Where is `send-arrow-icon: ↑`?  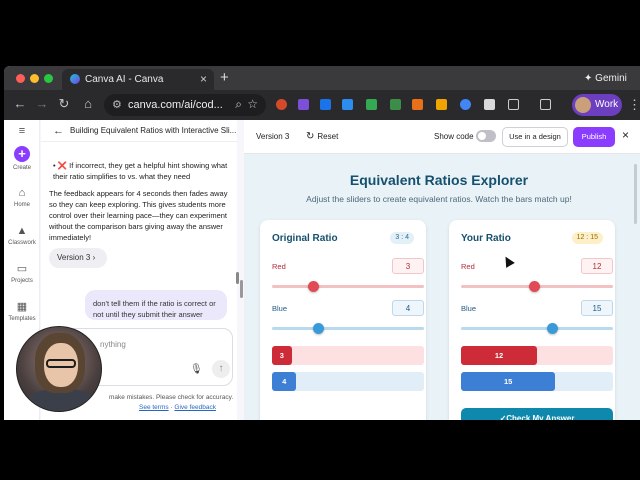 send-arrow-icon: ↑ is located at coordinates (221, 369).